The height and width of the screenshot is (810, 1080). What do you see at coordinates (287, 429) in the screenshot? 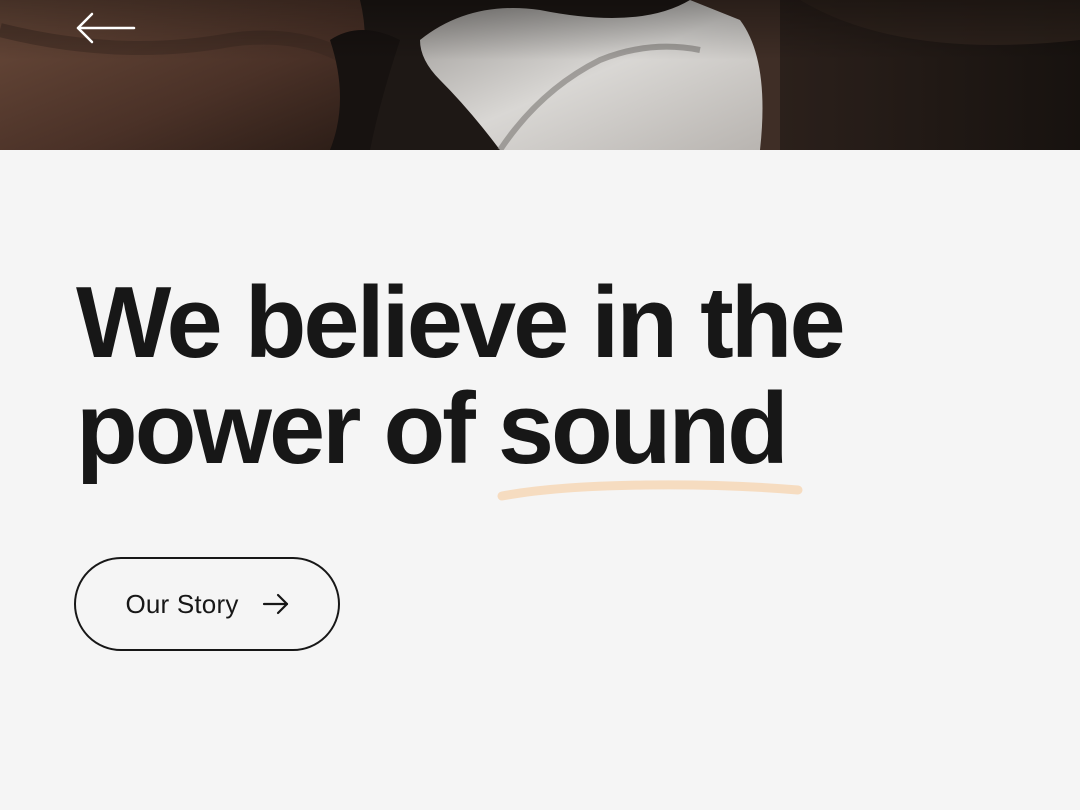
I see `headline-line-2-prefix: power of` at bounding box center [287, 429].